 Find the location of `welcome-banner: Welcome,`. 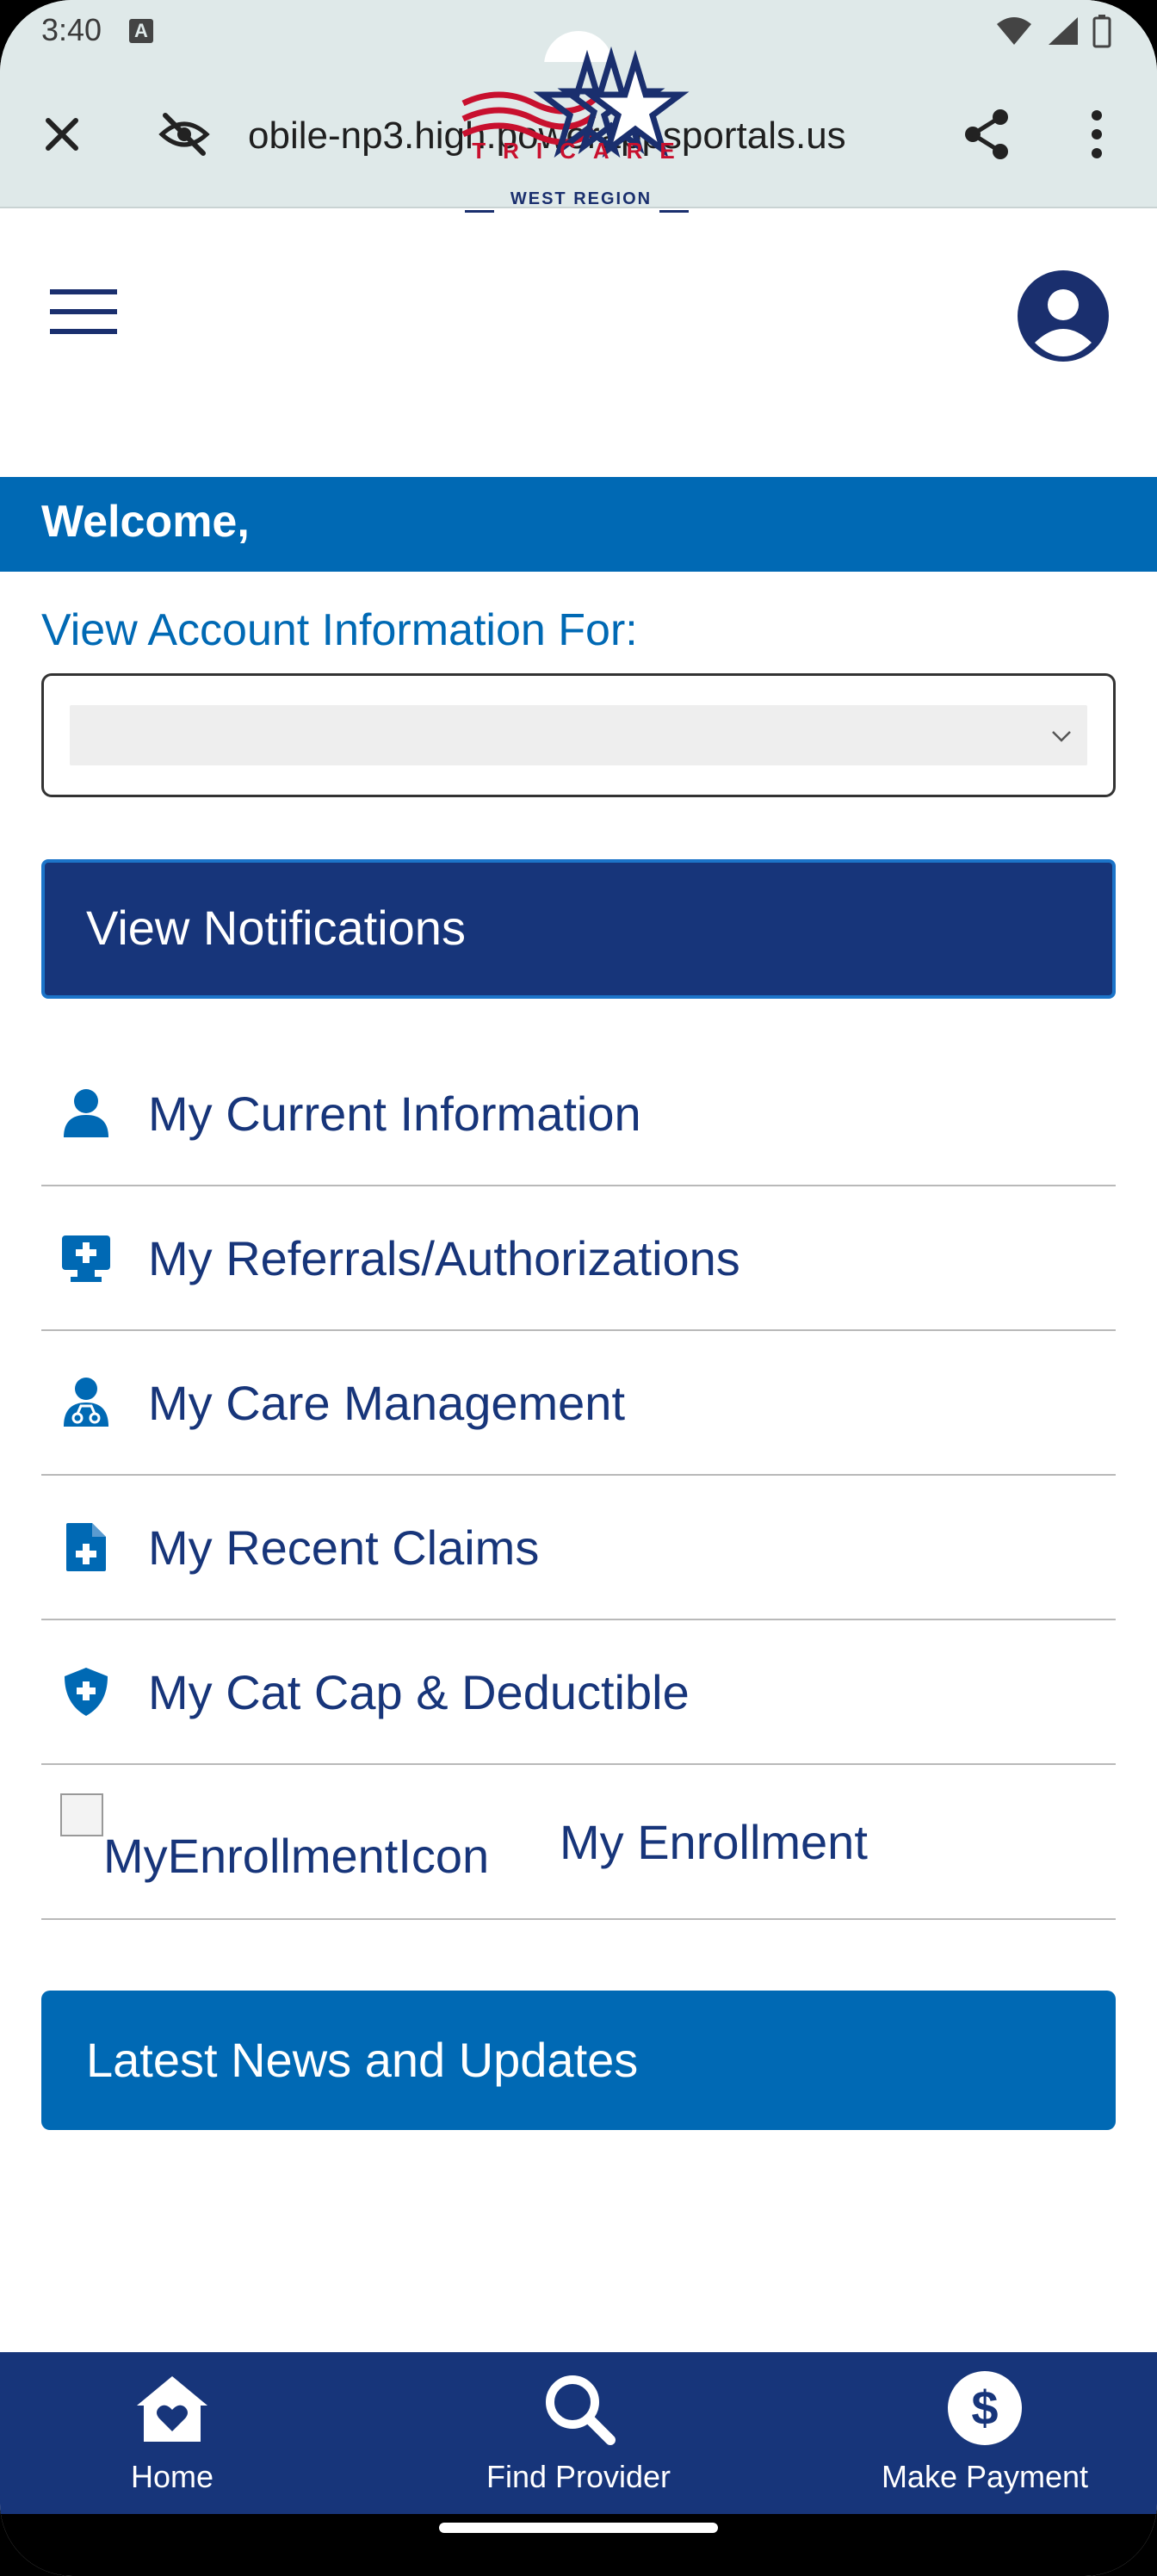

welcome-banner: Welcome, is located at coordinates (579, 524).